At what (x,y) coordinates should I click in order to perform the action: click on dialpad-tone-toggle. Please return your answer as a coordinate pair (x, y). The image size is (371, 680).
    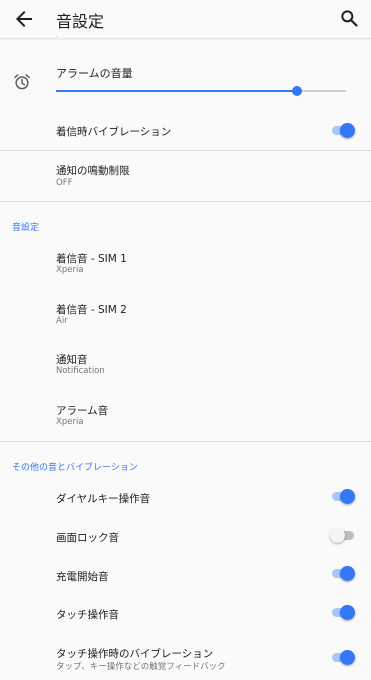
    Looking at the image, I should click on (344, 497).